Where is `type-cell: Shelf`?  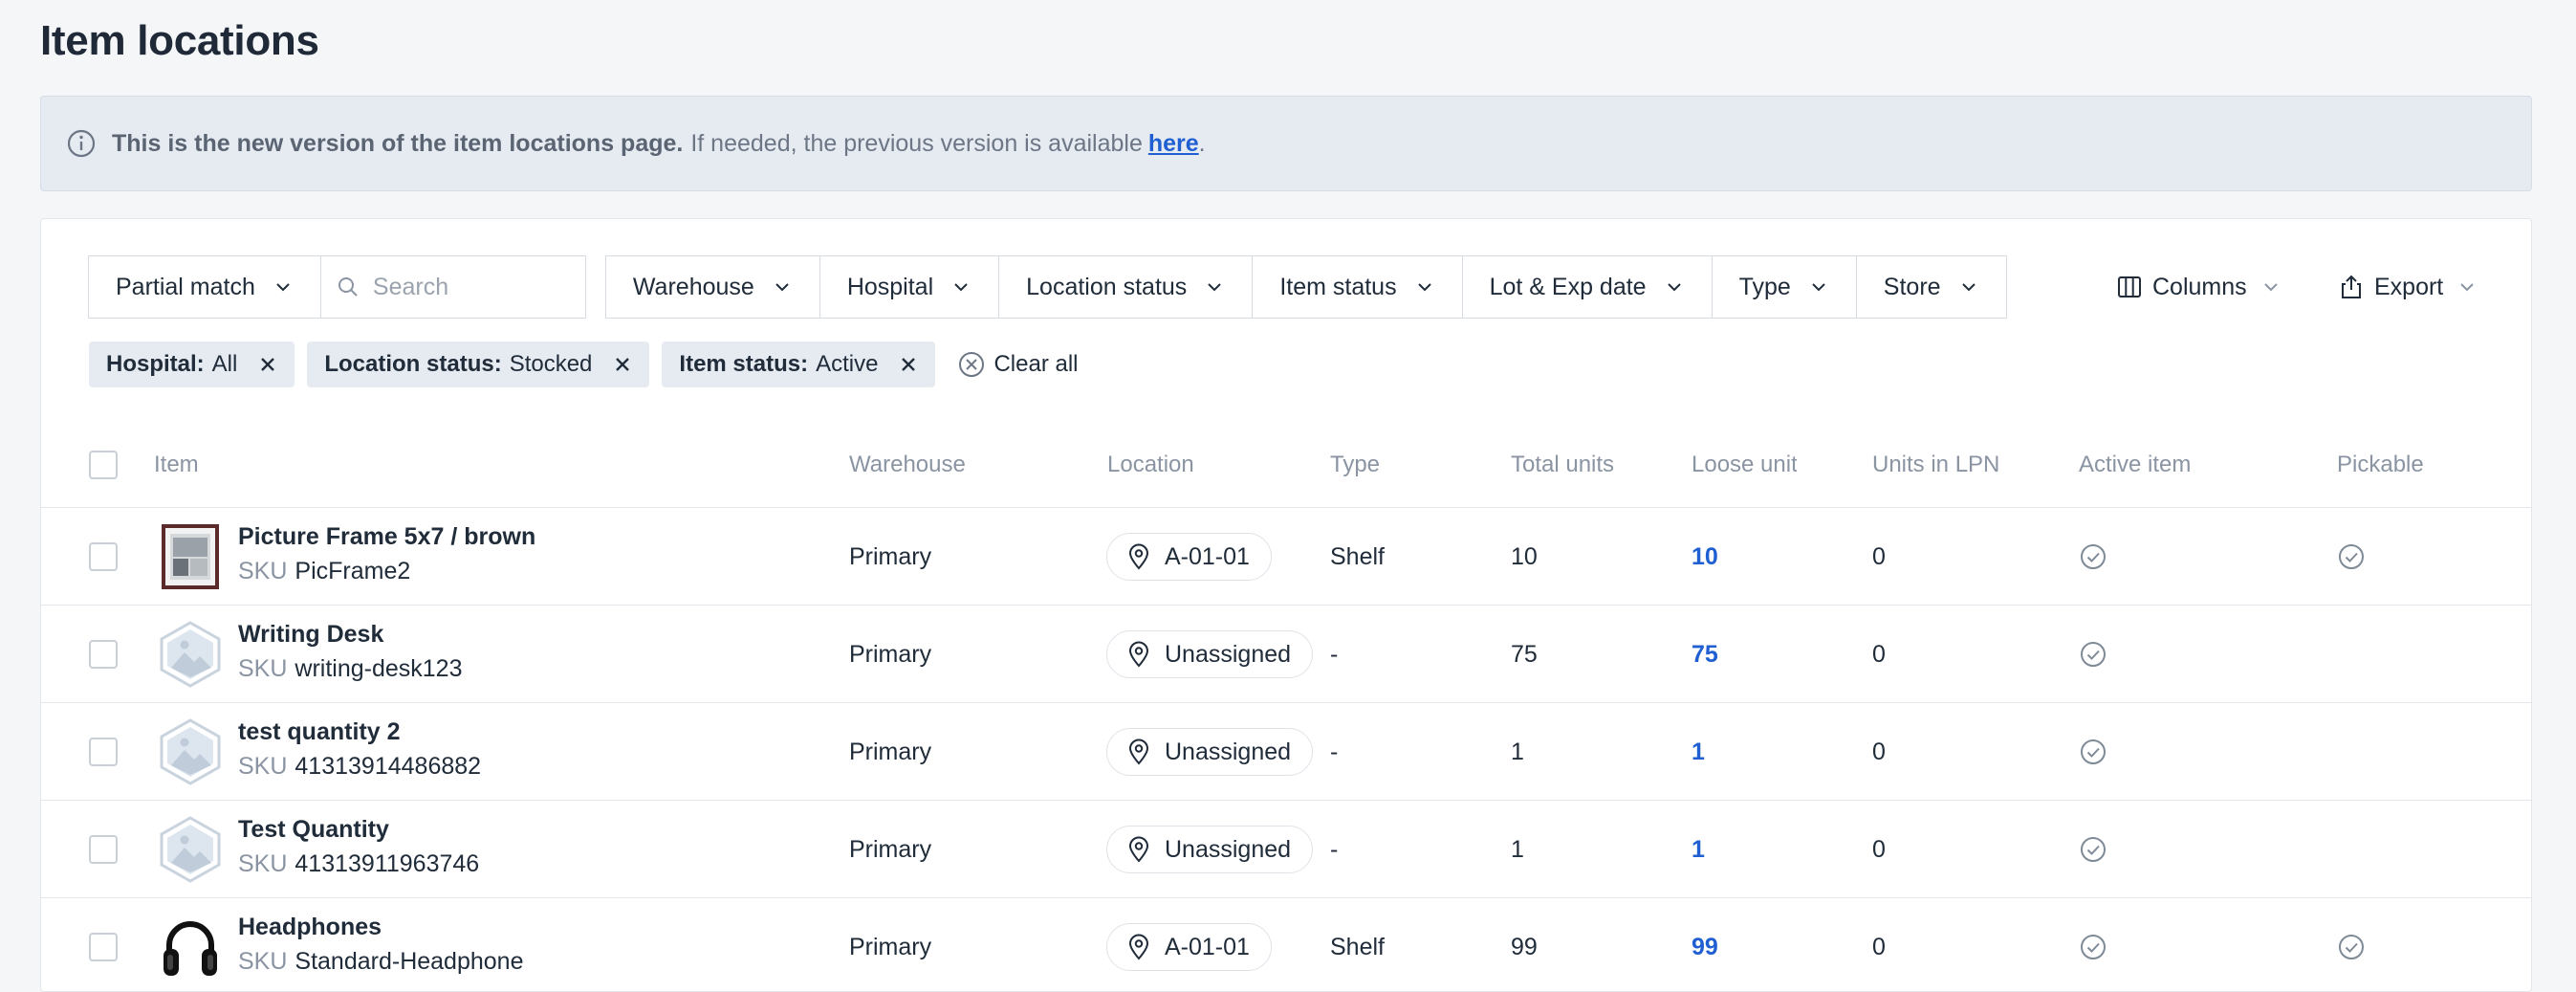
type-cell: Shelf is located at coordinates (1357, 556).